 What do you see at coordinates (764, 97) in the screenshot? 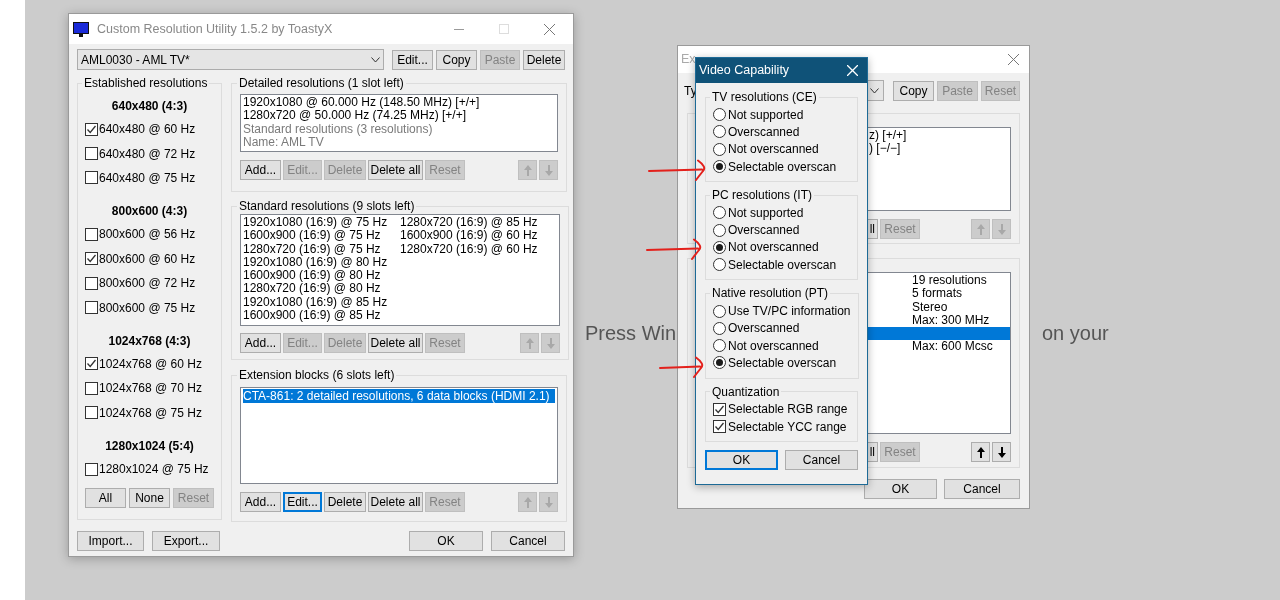
I see `group-title: TV resolutions (CE)` at bounding box center [764, 97].